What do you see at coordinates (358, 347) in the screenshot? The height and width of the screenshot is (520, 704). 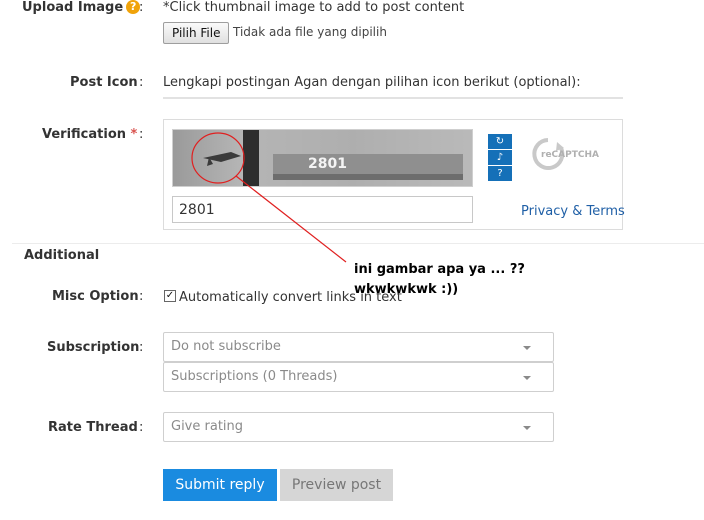 I see `subscription-select: Do not subscribe` at bounding box center [358, 347].